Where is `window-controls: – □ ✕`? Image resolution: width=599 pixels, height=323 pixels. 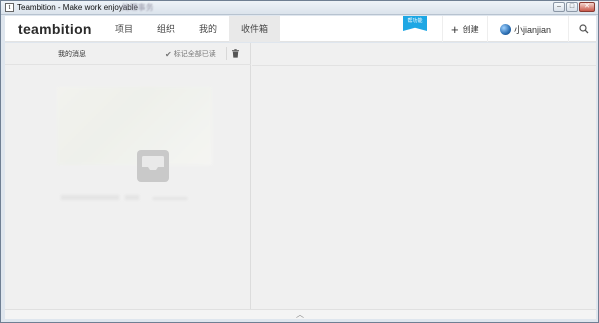
window-controls: – □ ✕ is located at coordinates (574, 7).